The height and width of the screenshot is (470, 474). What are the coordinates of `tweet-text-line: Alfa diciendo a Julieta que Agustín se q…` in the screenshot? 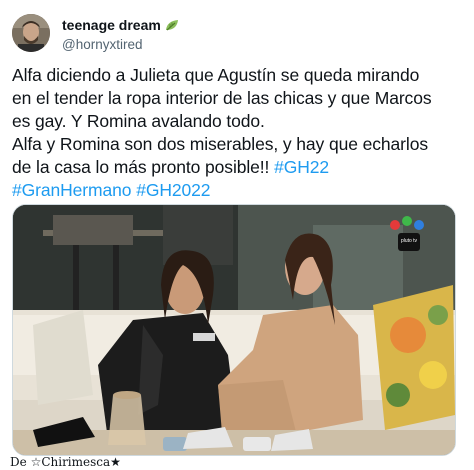 It's located at (216, 75).